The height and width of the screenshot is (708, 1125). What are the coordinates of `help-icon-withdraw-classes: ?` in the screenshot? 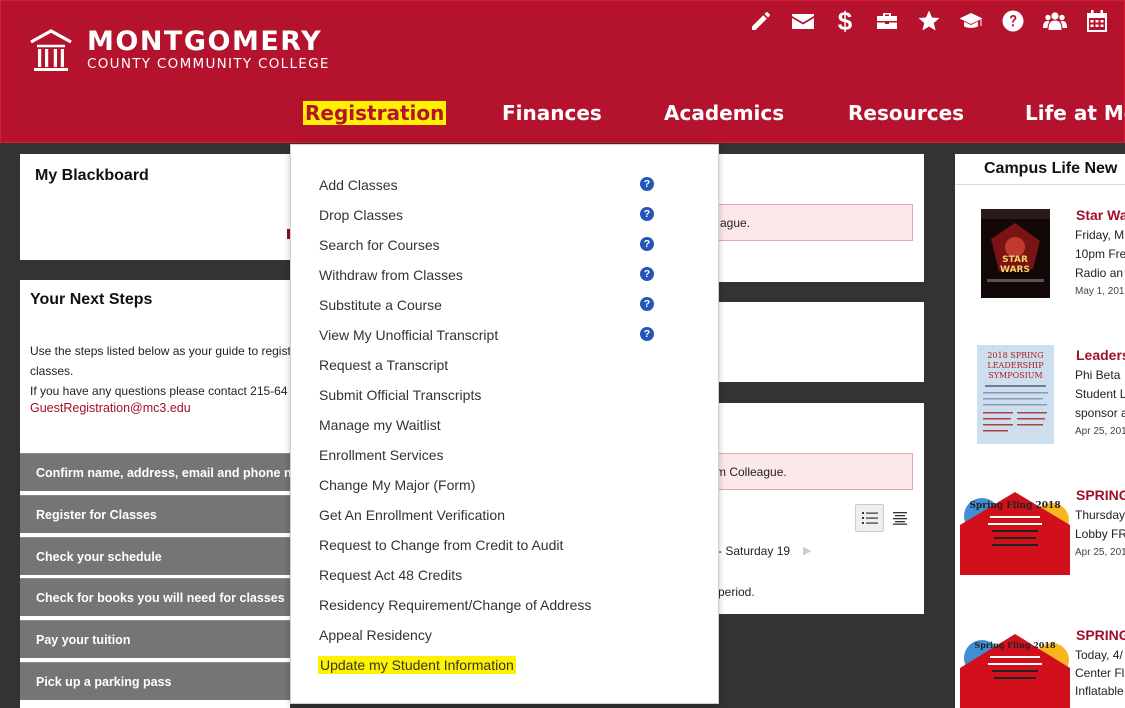 It's located at (647, 274).